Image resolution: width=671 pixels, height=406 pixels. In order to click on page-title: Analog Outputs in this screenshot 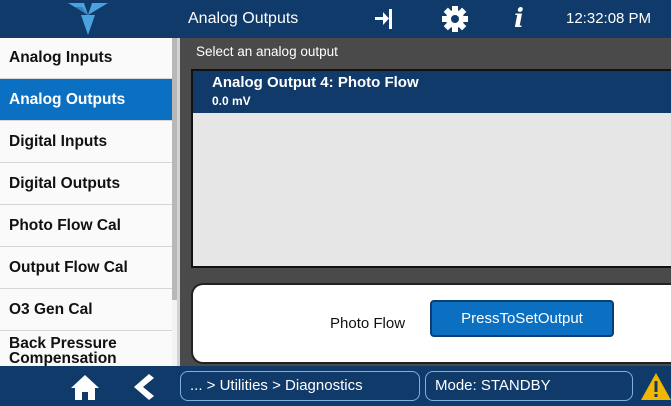, I will do `click(243, 18)`.